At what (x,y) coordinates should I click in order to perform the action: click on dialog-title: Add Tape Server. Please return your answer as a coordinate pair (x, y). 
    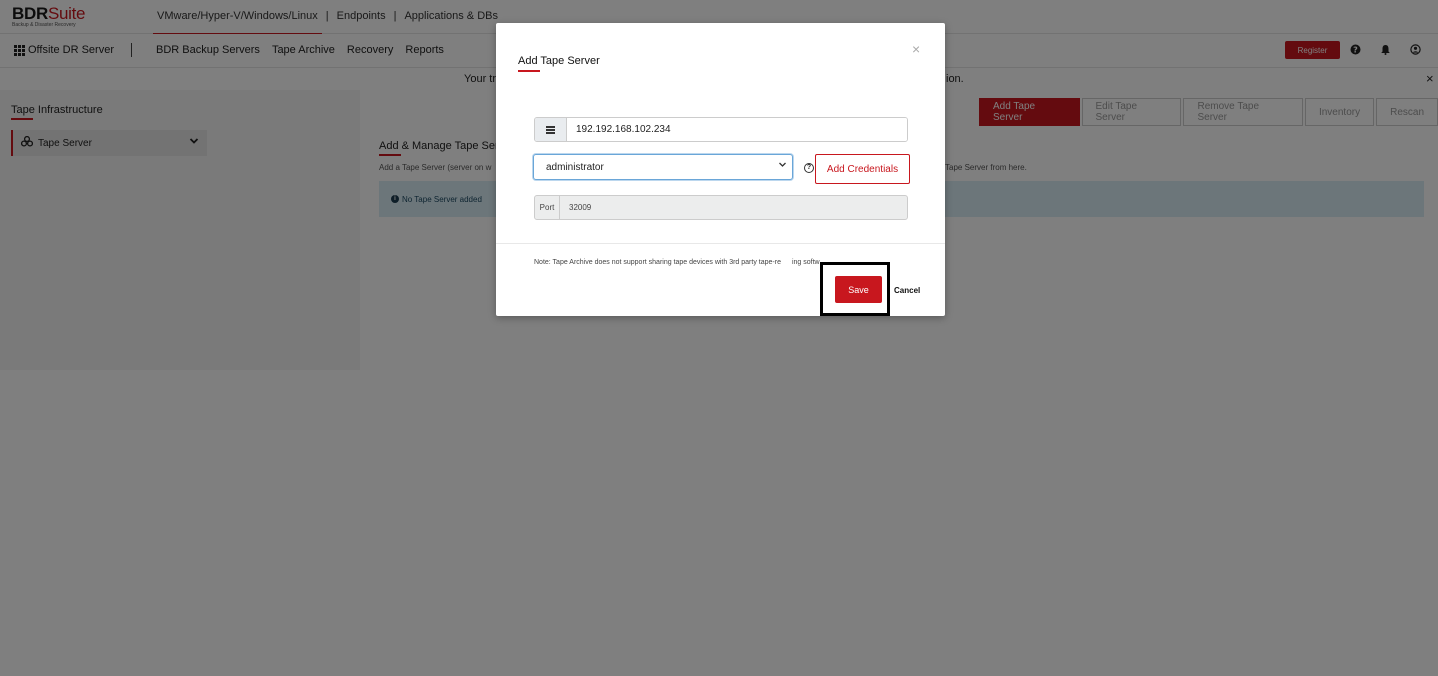
    Looking at the image, I should click on (559, 63).